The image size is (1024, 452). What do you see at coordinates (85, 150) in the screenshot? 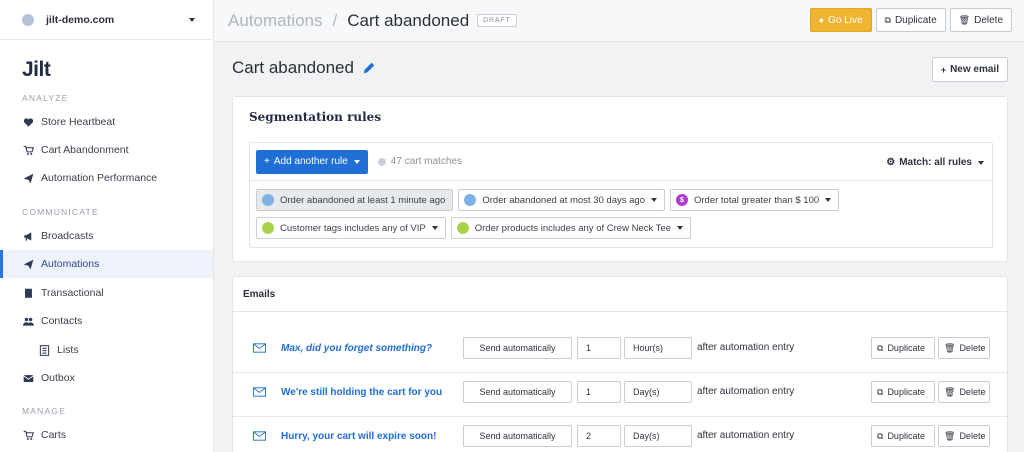
I see `sidebar-item-label: Cart Abandonment` at bounding box center [85, 150].